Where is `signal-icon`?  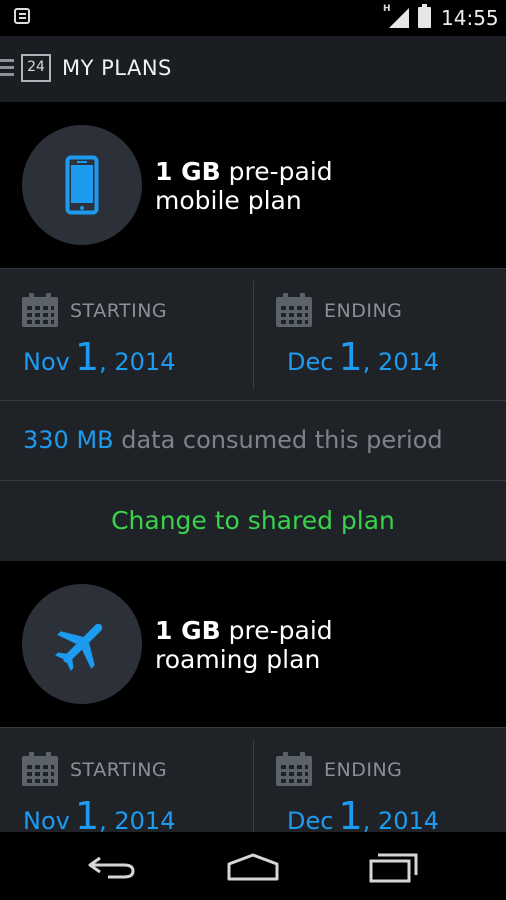
signal-icon is located at coordinates (399, 18).